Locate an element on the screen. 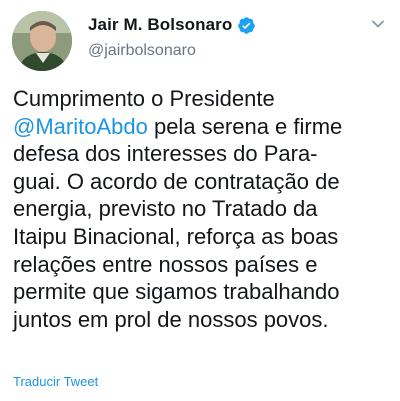 The height and width of the screenshot is (401, 400). author-handle: @jairbolsonaro is located at coordinates (142, 51).